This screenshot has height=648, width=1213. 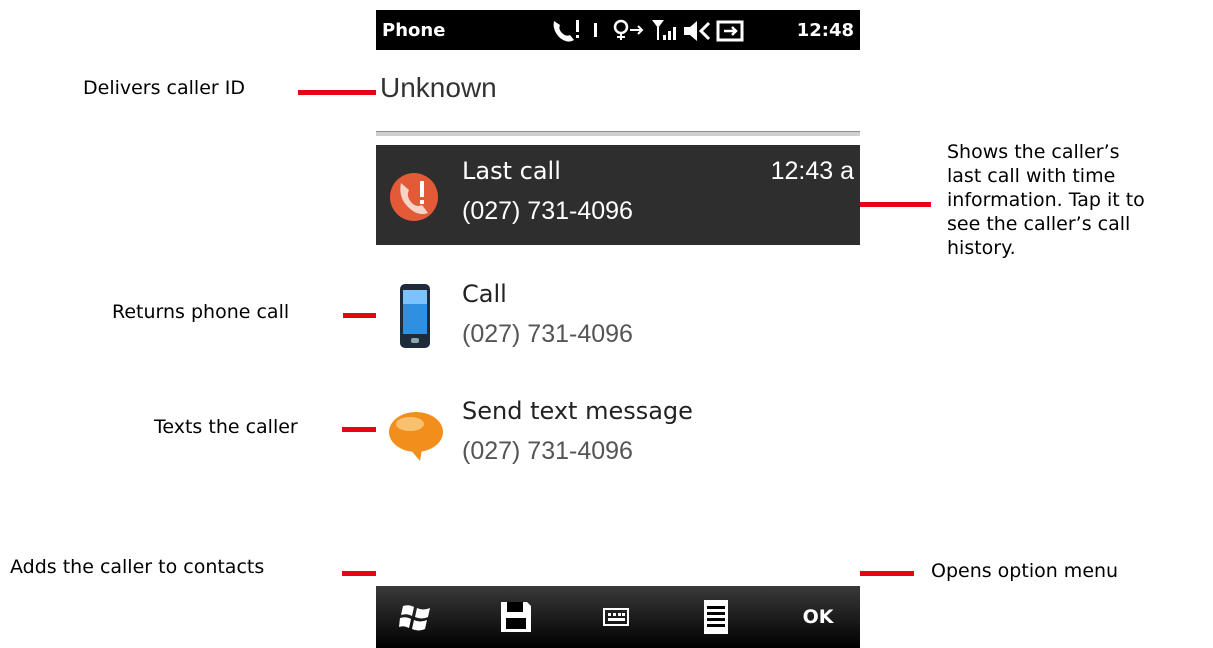 I want to click on save-contact-button, so click(x=516, y=617).